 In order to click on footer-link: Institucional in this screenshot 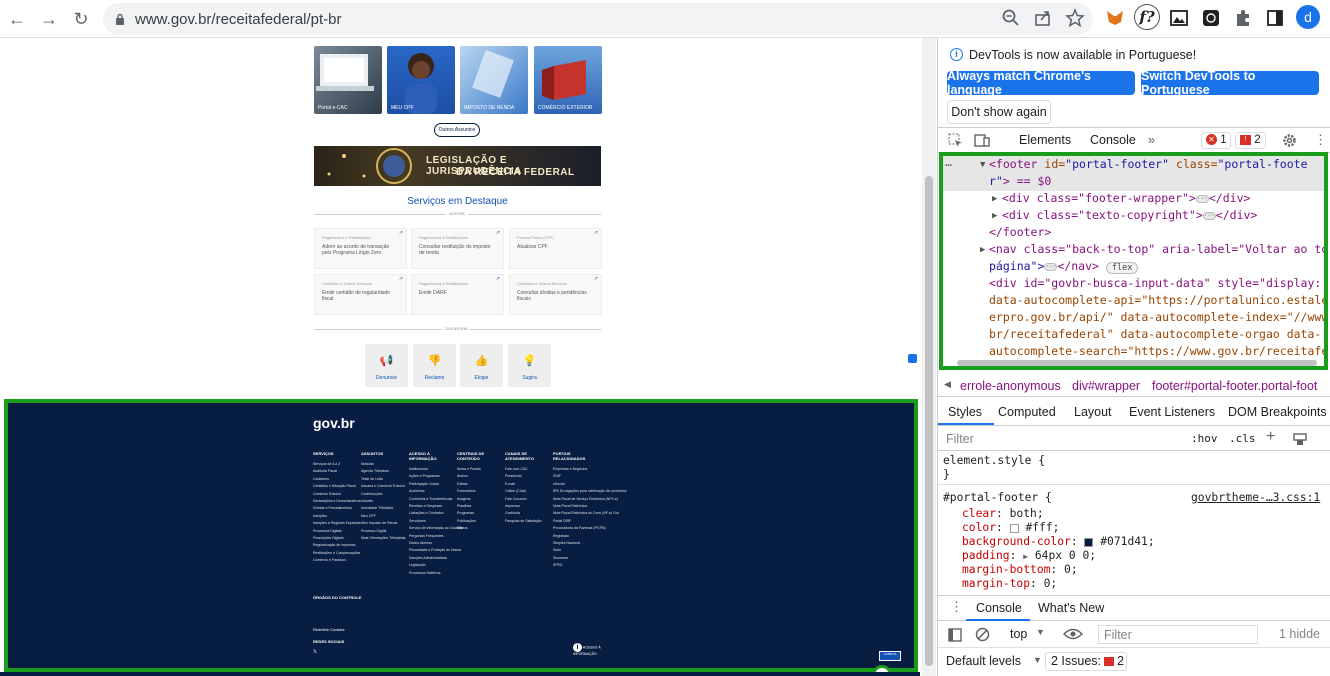, I will do `click(432, 469)`.